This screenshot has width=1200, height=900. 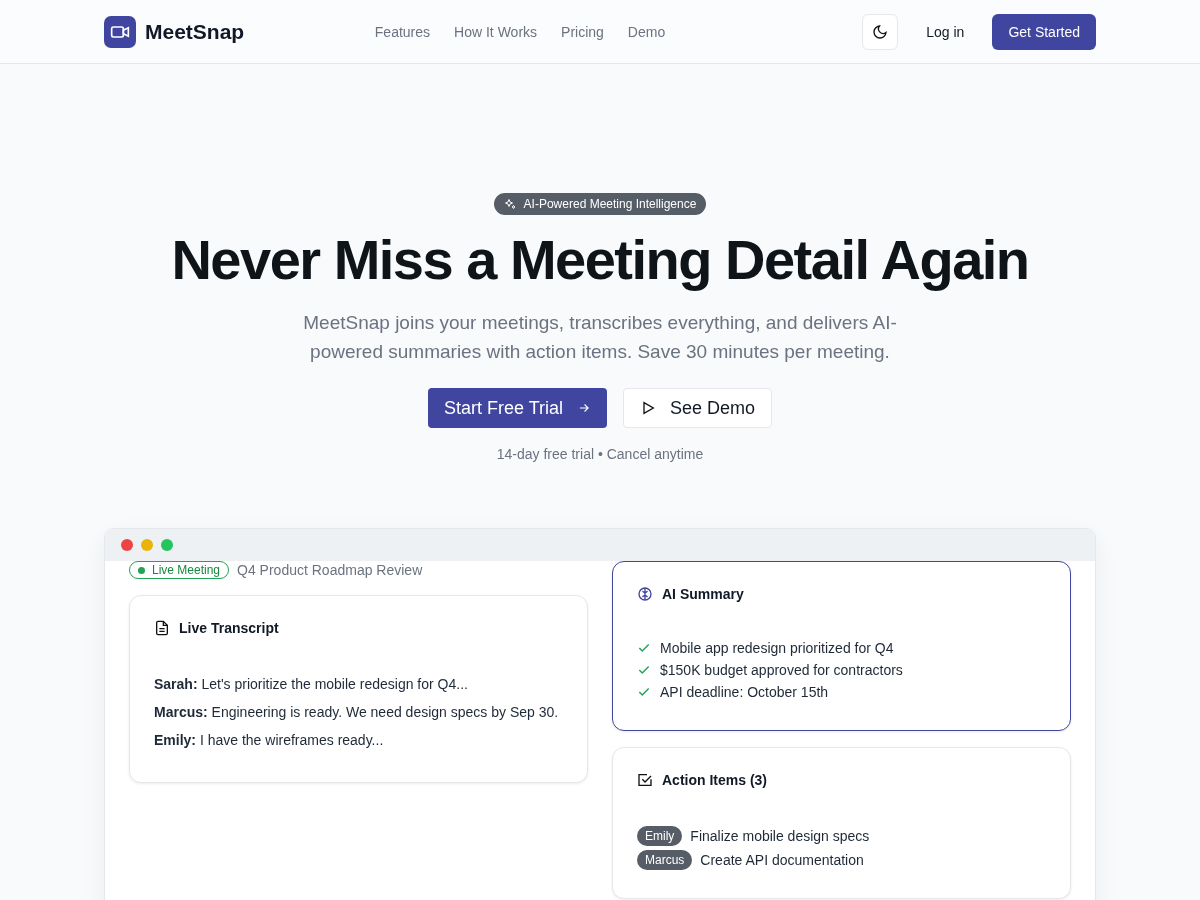 I want to click on start-trial-button: Start Free Trial, so click(x=517, y=408).